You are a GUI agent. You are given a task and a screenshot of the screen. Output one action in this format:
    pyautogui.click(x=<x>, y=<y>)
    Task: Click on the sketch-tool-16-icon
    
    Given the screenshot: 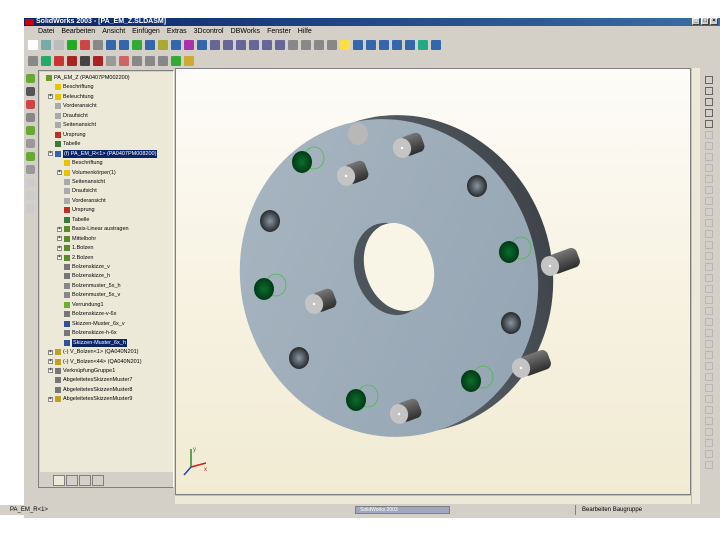 What is the action you would take?
    pyautogui.click(x=709, y=256)
    